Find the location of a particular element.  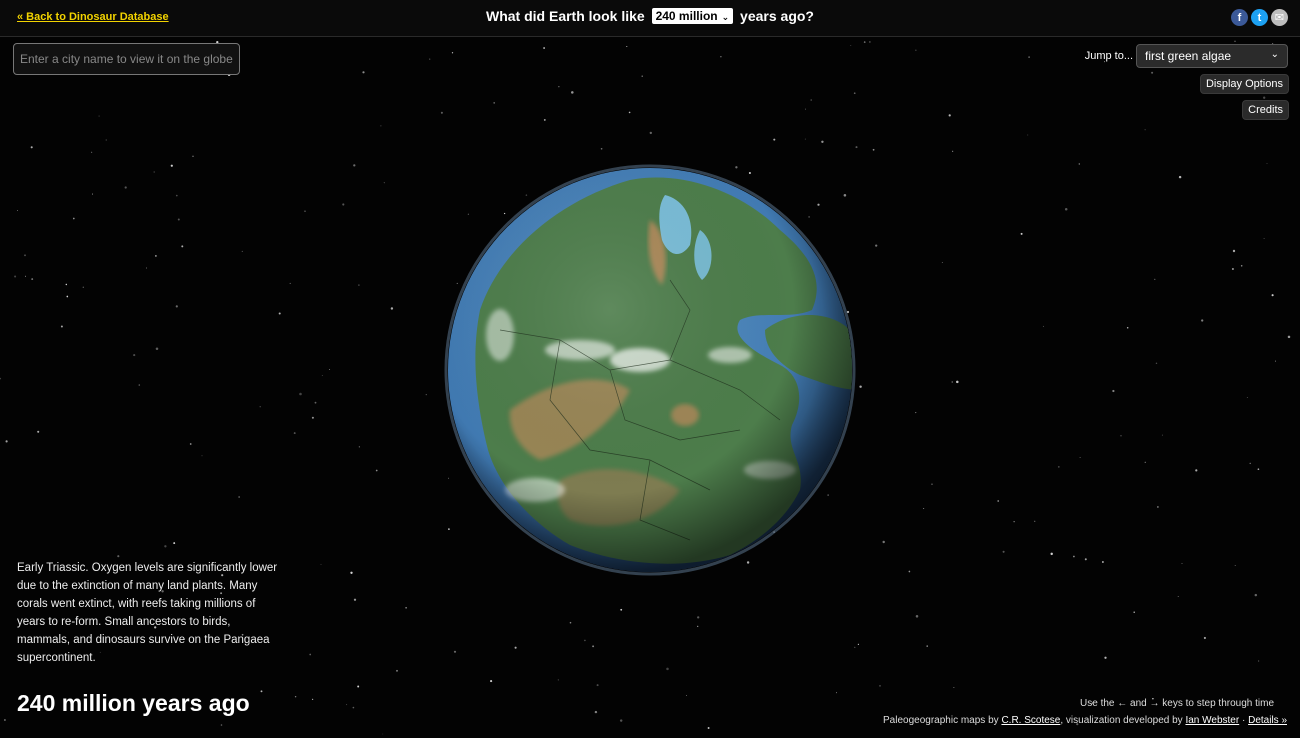

credits-middle: , visualization developed by is located at coordinates (1121, 720).